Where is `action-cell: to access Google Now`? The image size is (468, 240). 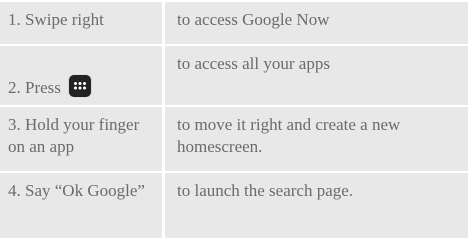 action-cell: to access Google Now is located at coordinates (315, 23).